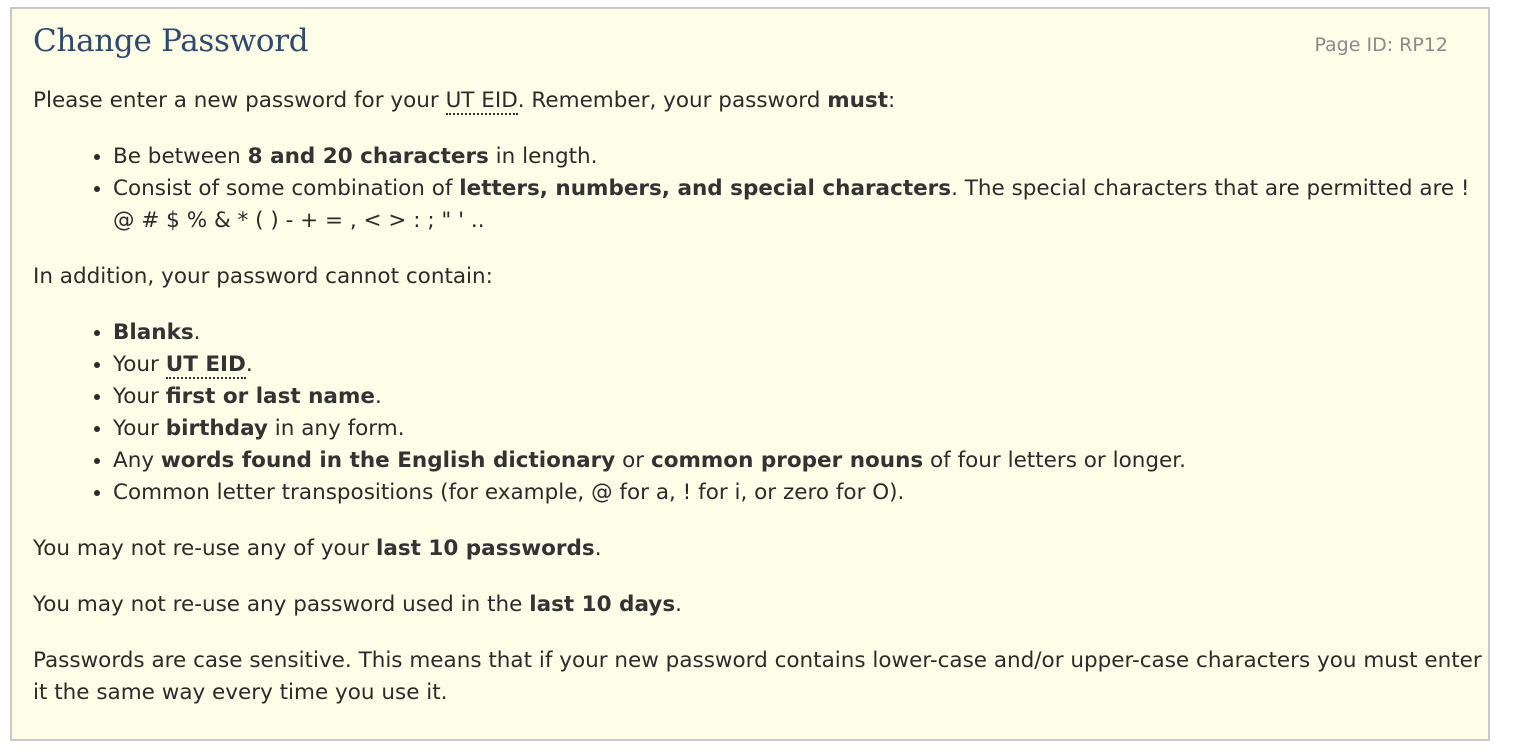  I want to click on restriction-eid: Your UT EID., so click(798, 365).